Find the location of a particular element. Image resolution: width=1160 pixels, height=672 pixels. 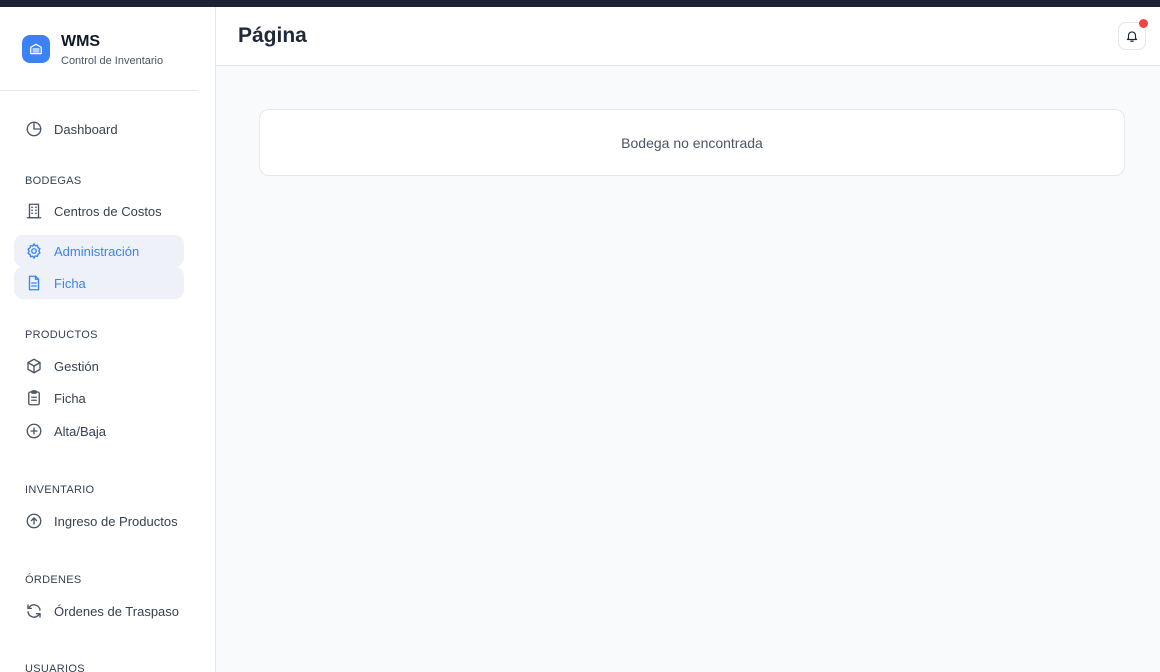

empty-state-message: Bodega no encontrada is located at coordinates (692, 142).